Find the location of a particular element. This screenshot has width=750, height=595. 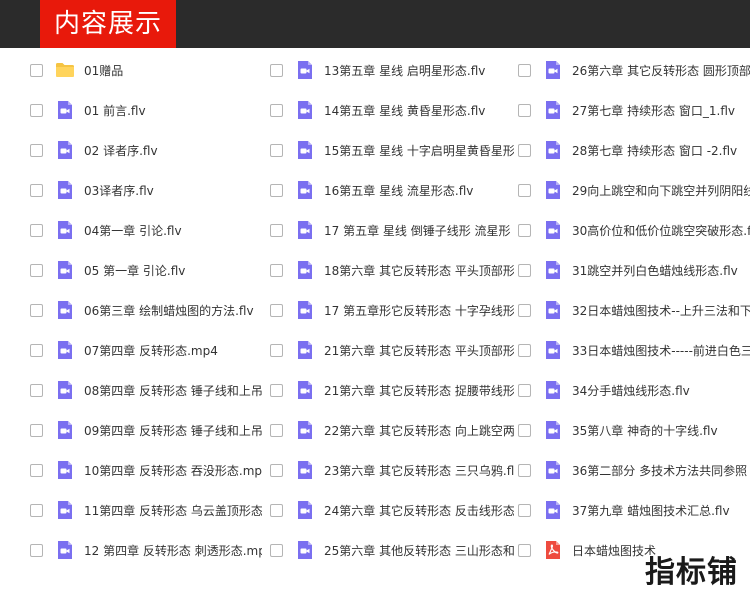

file-item: 14第五章 星线 黄昏星形态.flv is located at coordinates (392, 110).